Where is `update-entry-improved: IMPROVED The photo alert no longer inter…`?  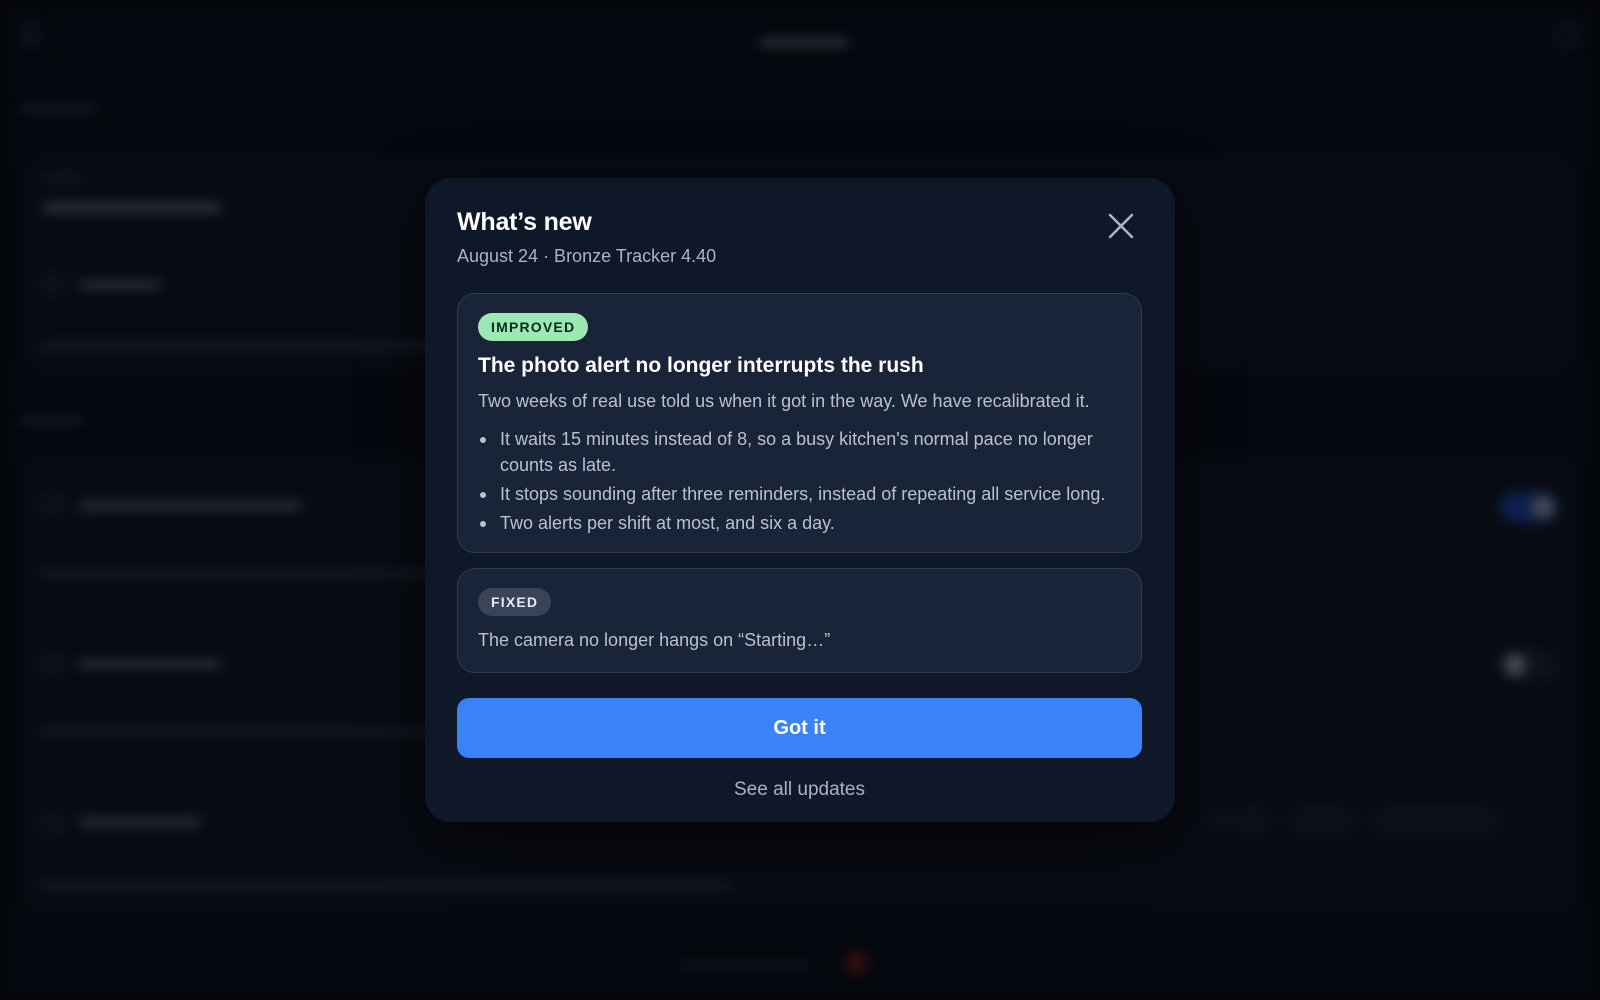 update-entry-improved: IMPROVED The photo alert no longer inter… is located at coordinates (799, 423).